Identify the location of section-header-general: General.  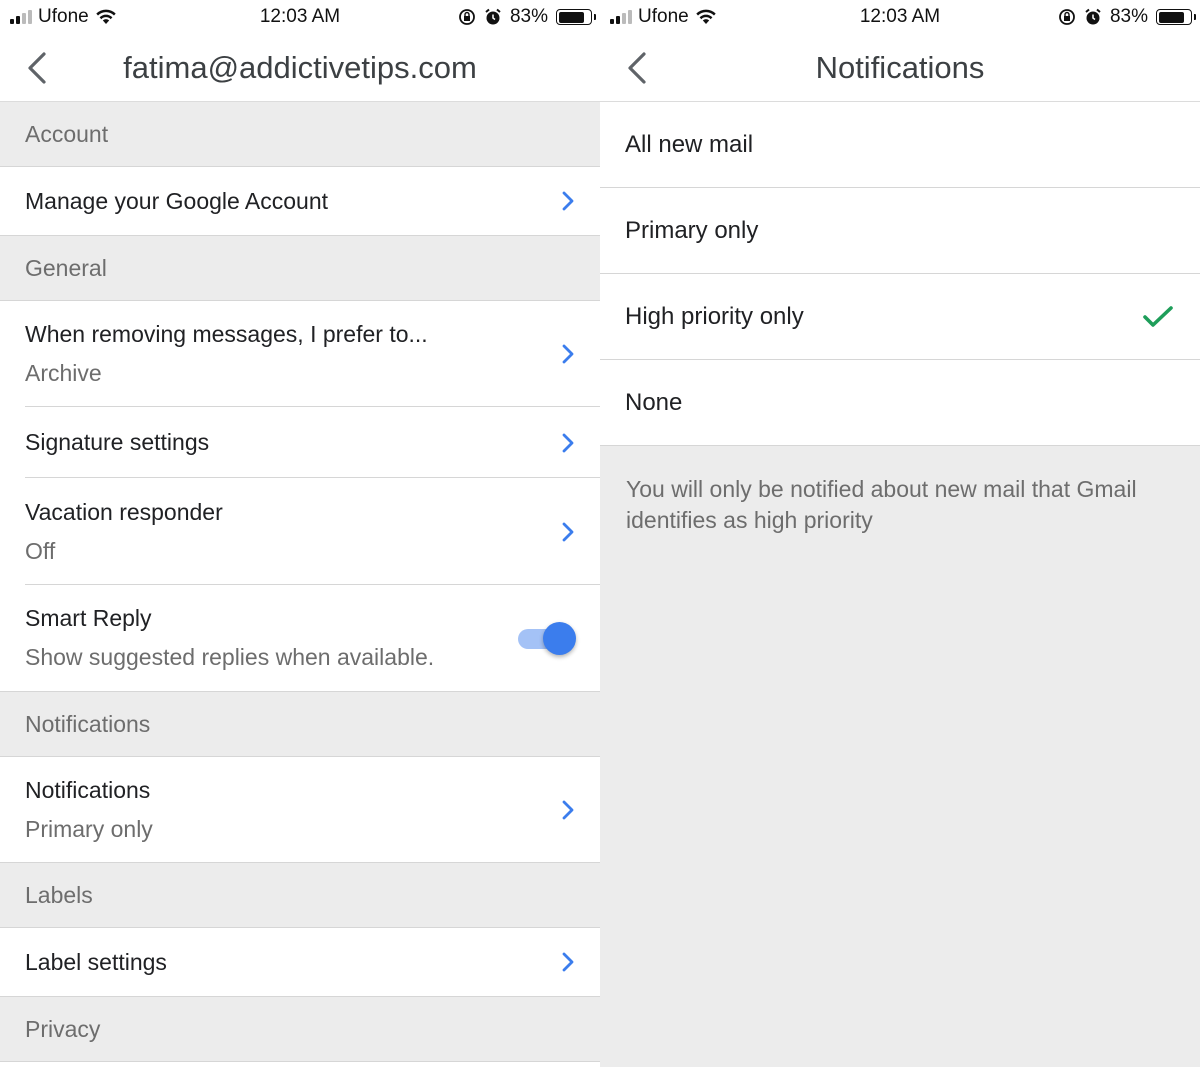
(300, 268).